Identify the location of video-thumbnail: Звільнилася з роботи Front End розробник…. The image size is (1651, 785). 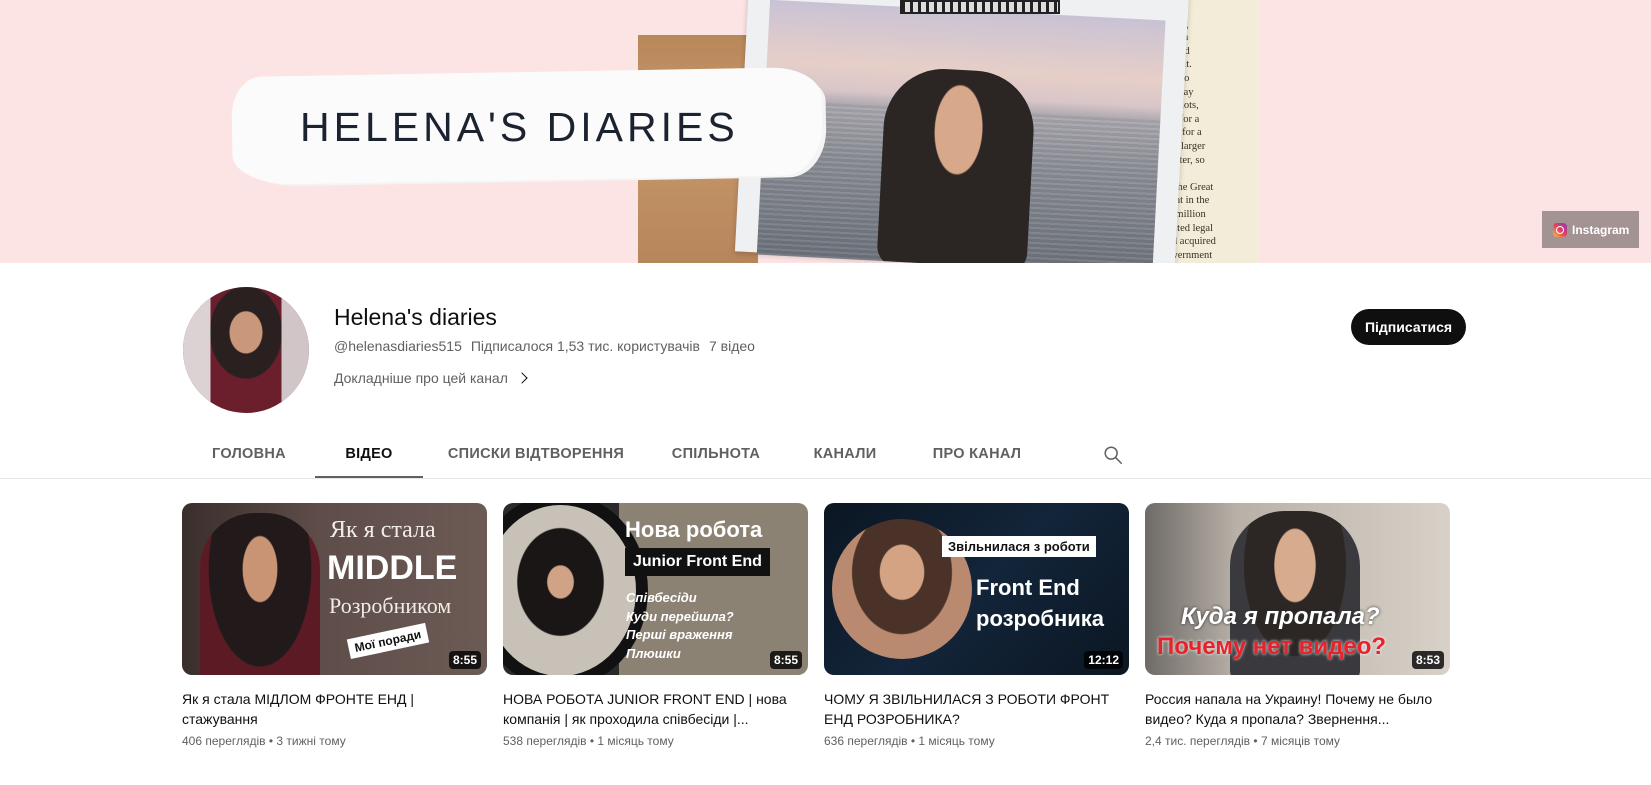
(976, 589).